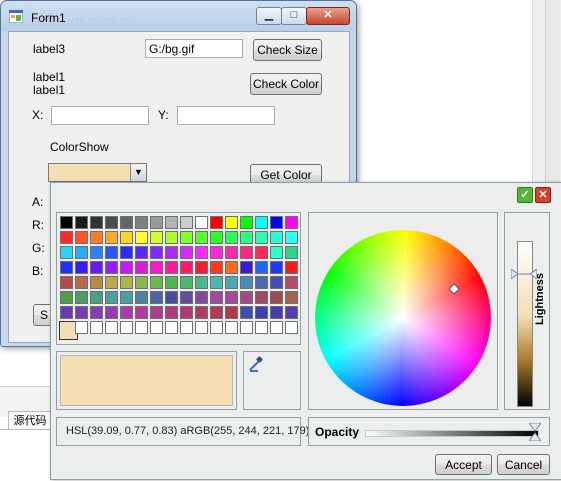 The image size is (561, 481). I want to click on check-icon: ✓, so click(525, 195).